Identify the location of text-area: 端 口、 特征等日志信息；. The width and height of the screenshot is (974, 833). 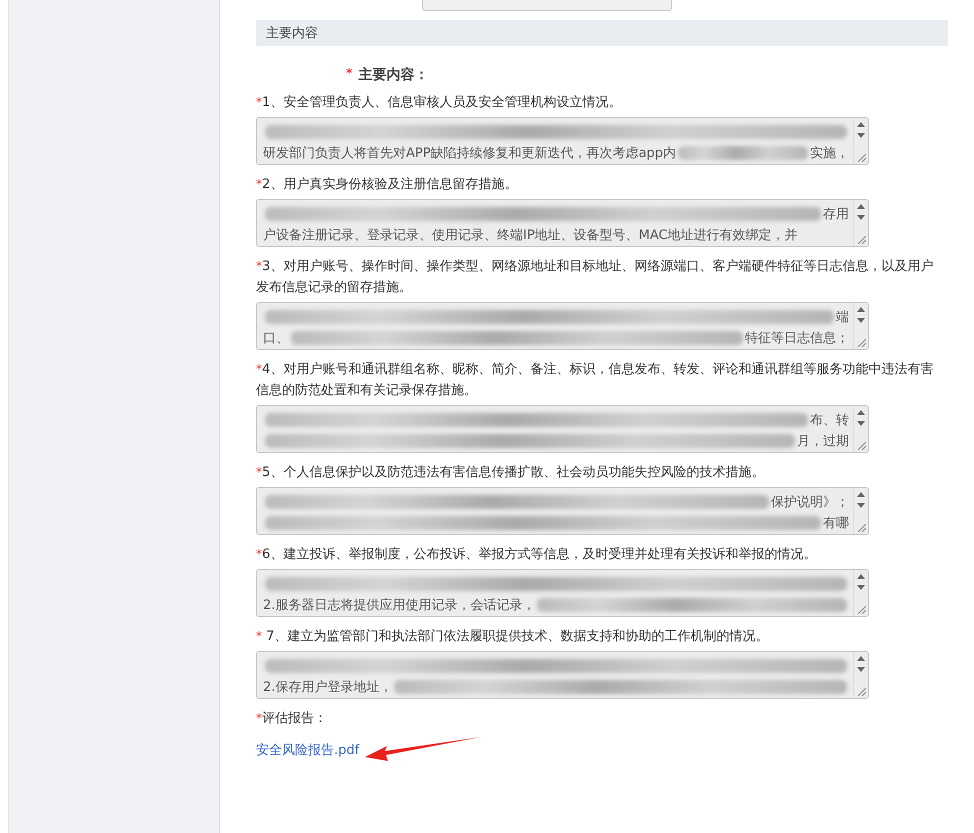
(562, 326).